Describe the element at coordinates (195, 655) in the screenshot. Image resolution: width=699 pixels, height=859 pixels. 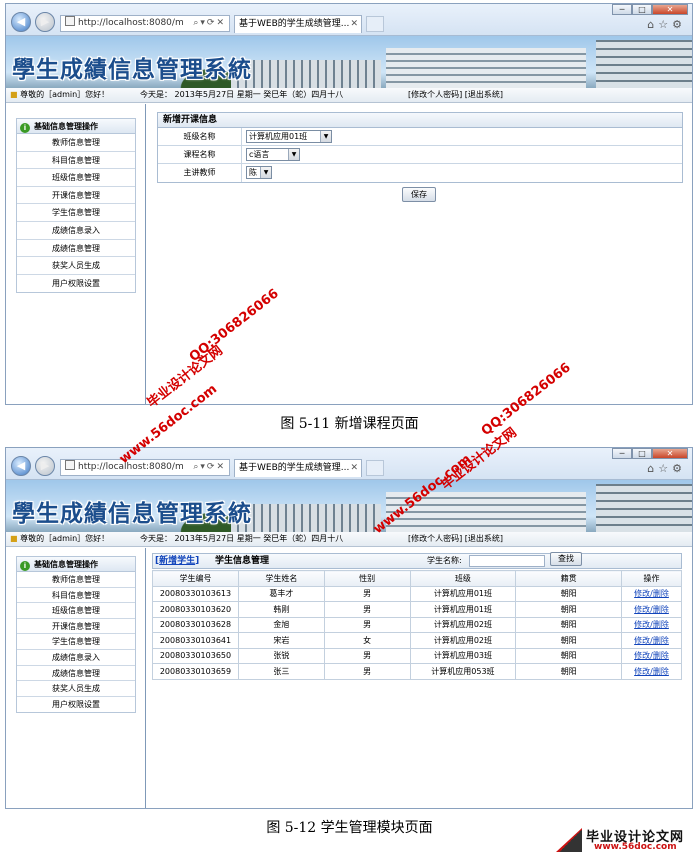
I see `student-id: 20080330103650` at that location.